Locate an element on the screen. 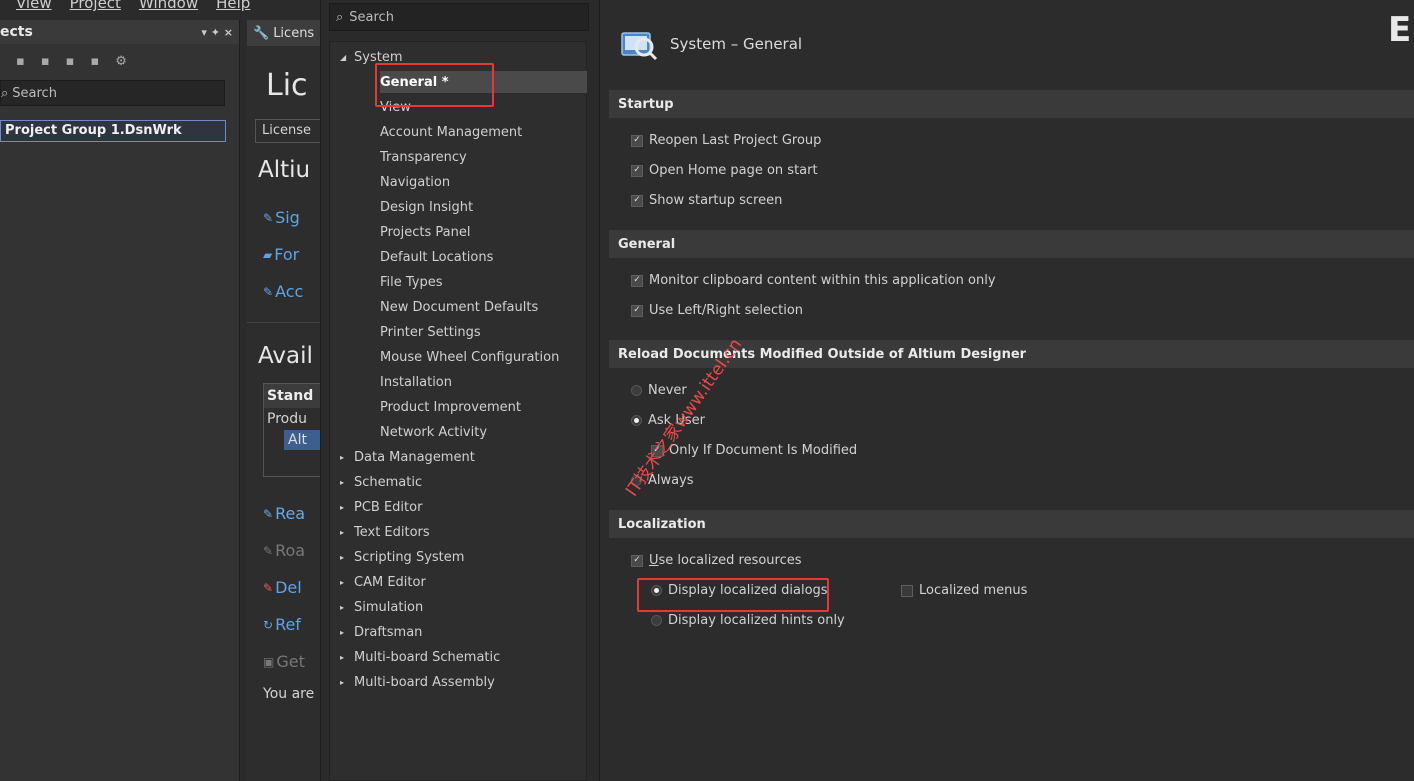 The width and height of the screenshot is (1414, 781). account-link: ✎ Acc is located at coordinates (295, 291).